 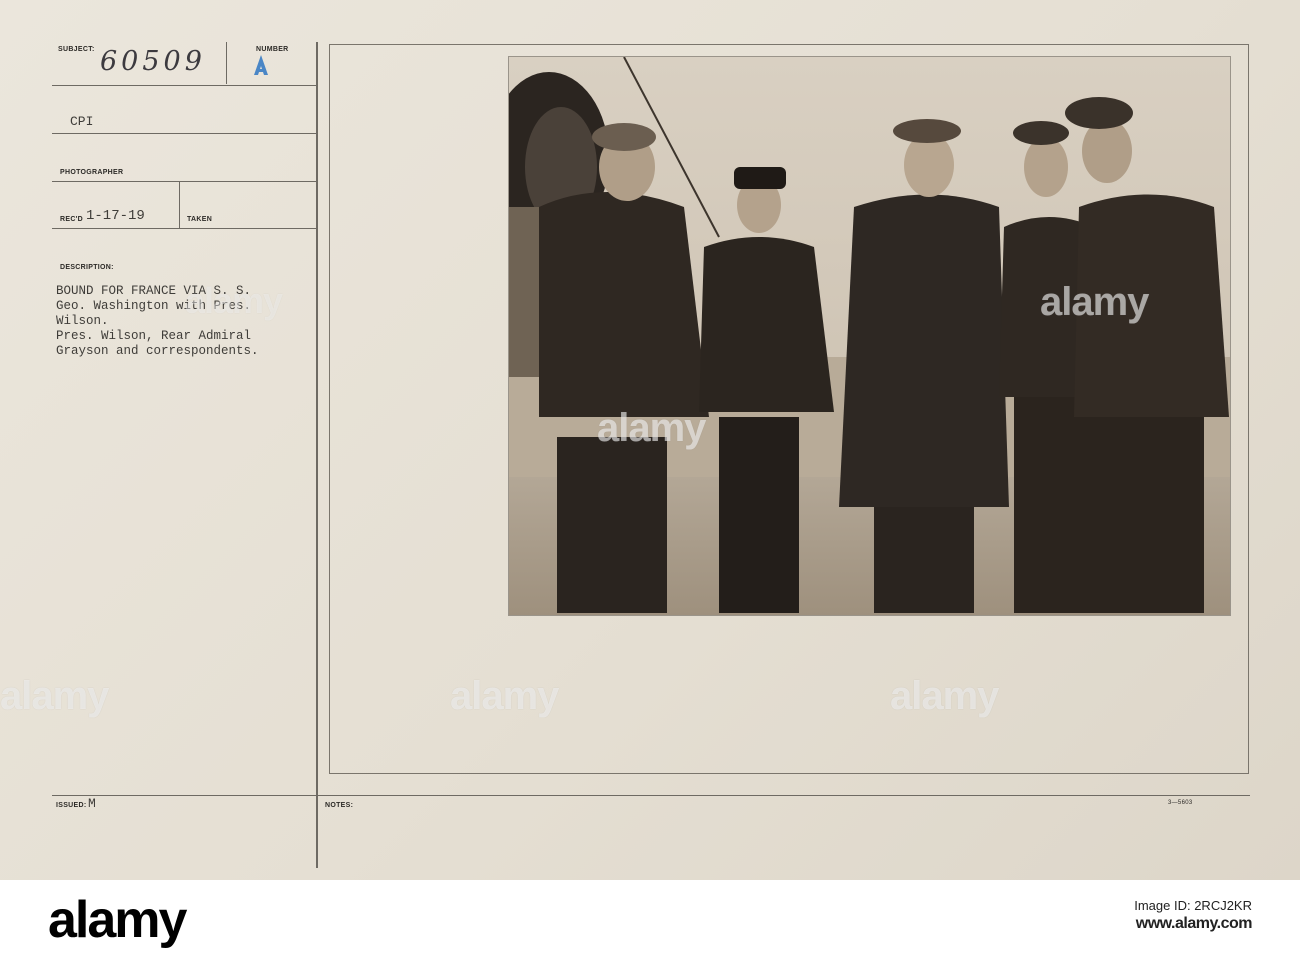 What do you see at coordinates (272, 49) in the screenshot?
I see `number-label: NUMBER` at bounding box center [272, 49].